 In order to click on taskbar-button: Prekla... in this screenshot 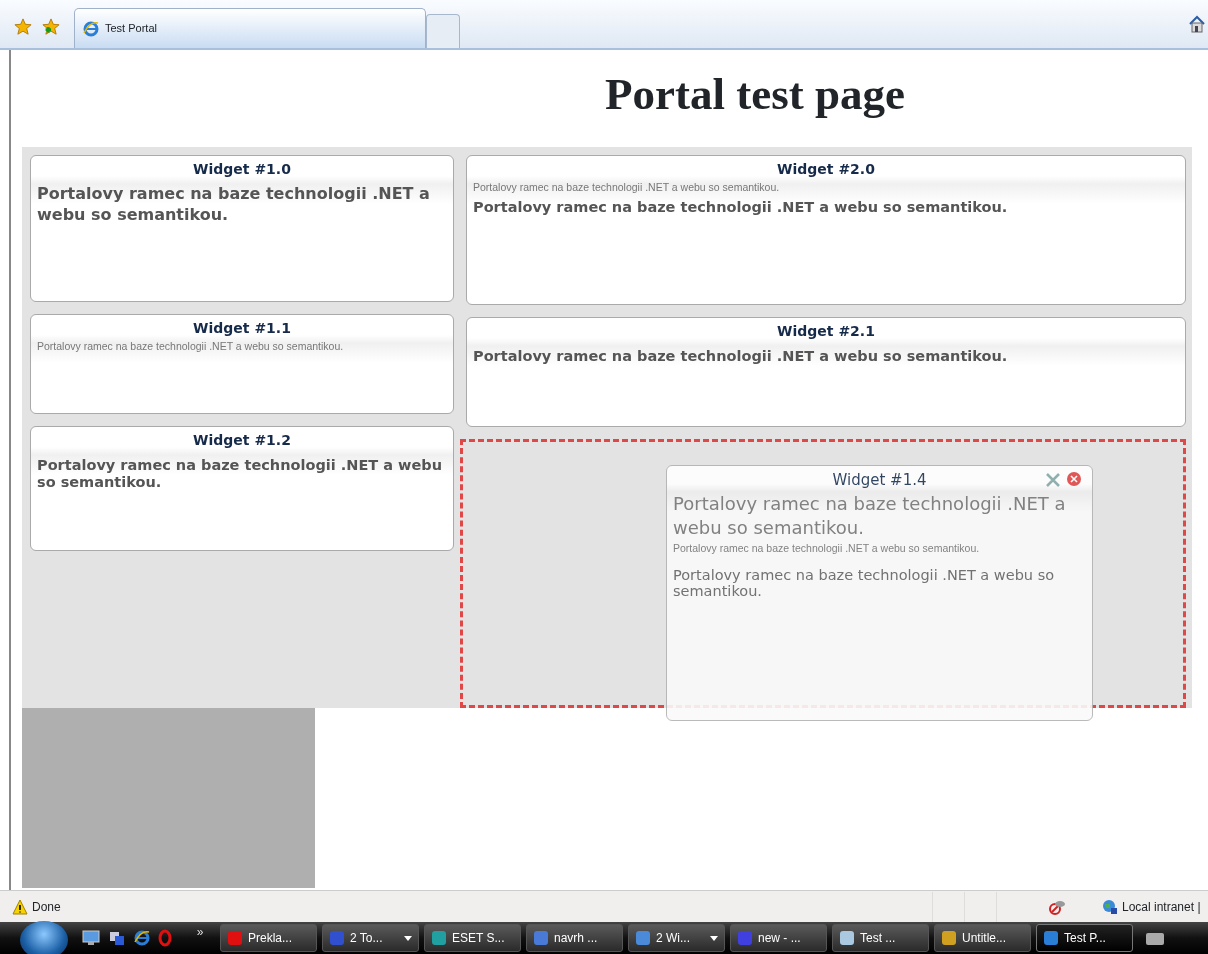, I will do `click(268, 938)`.